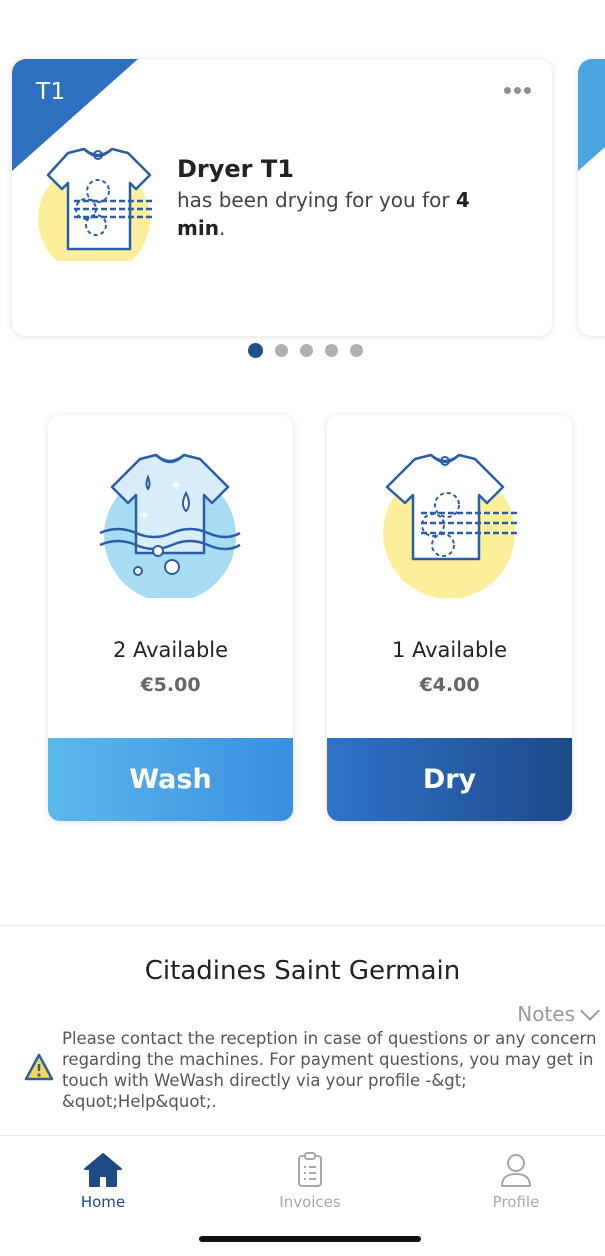  Describe the element at coordinates (302, 971) in the screenshot. I see `location-name: Citadines Saint Germain` at that location.